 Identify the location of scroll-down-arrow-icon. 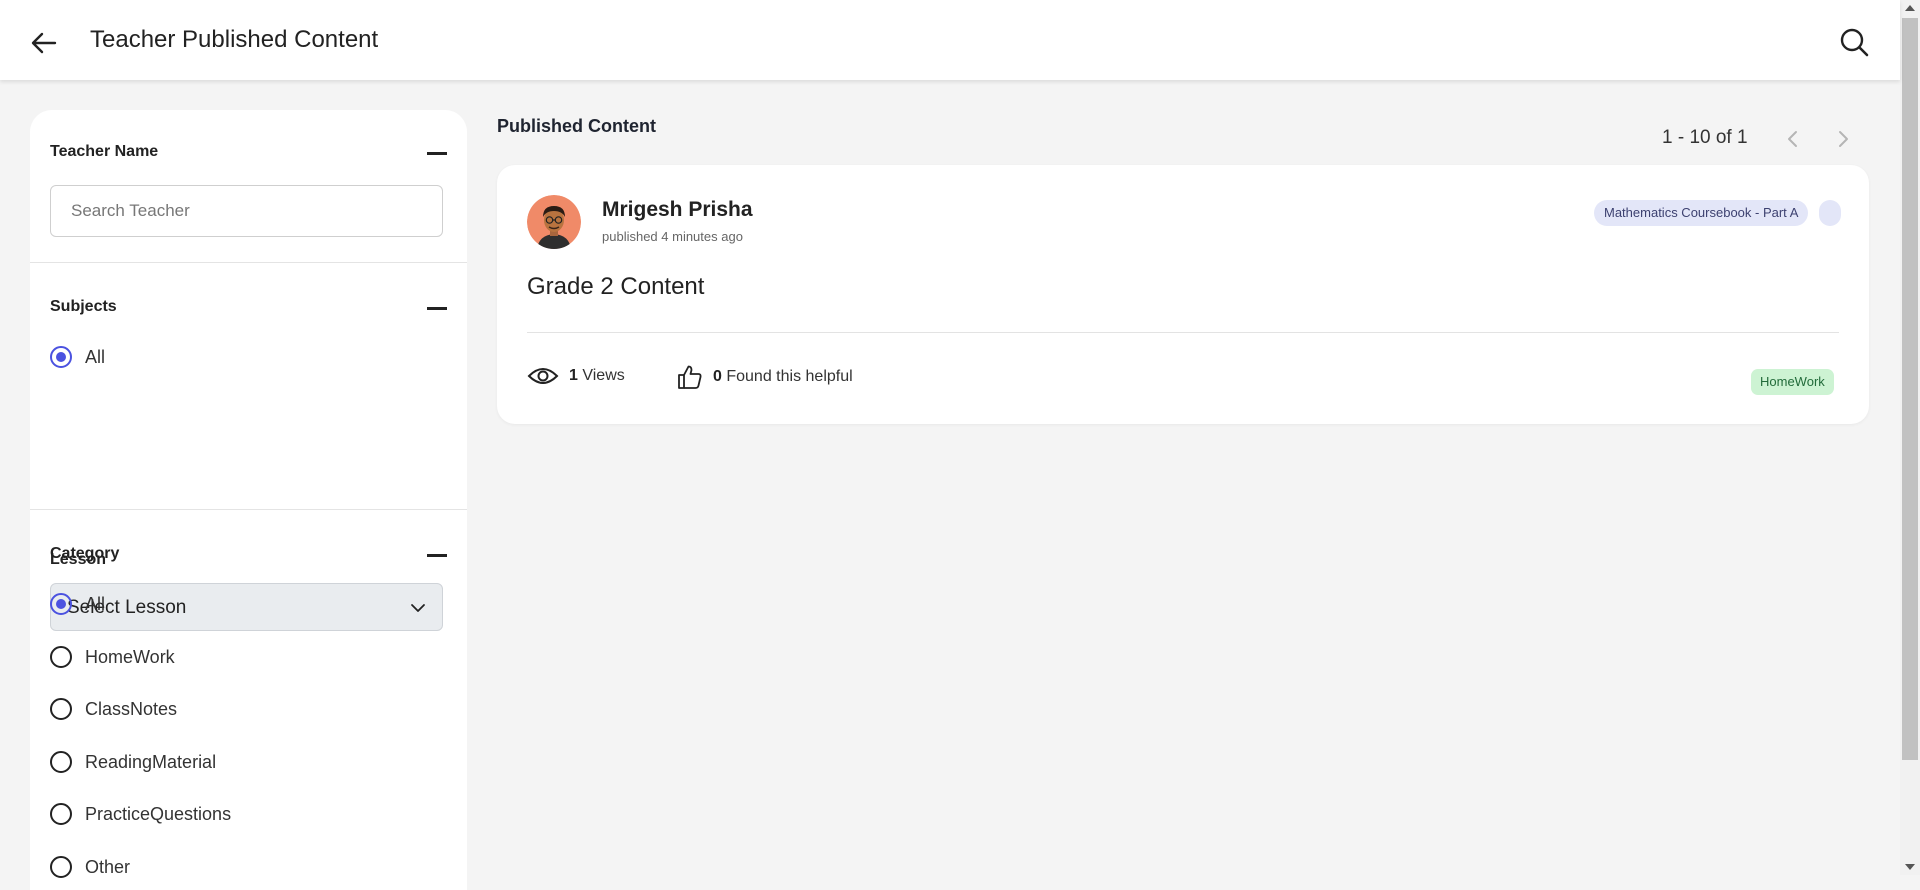
(1910, 867).